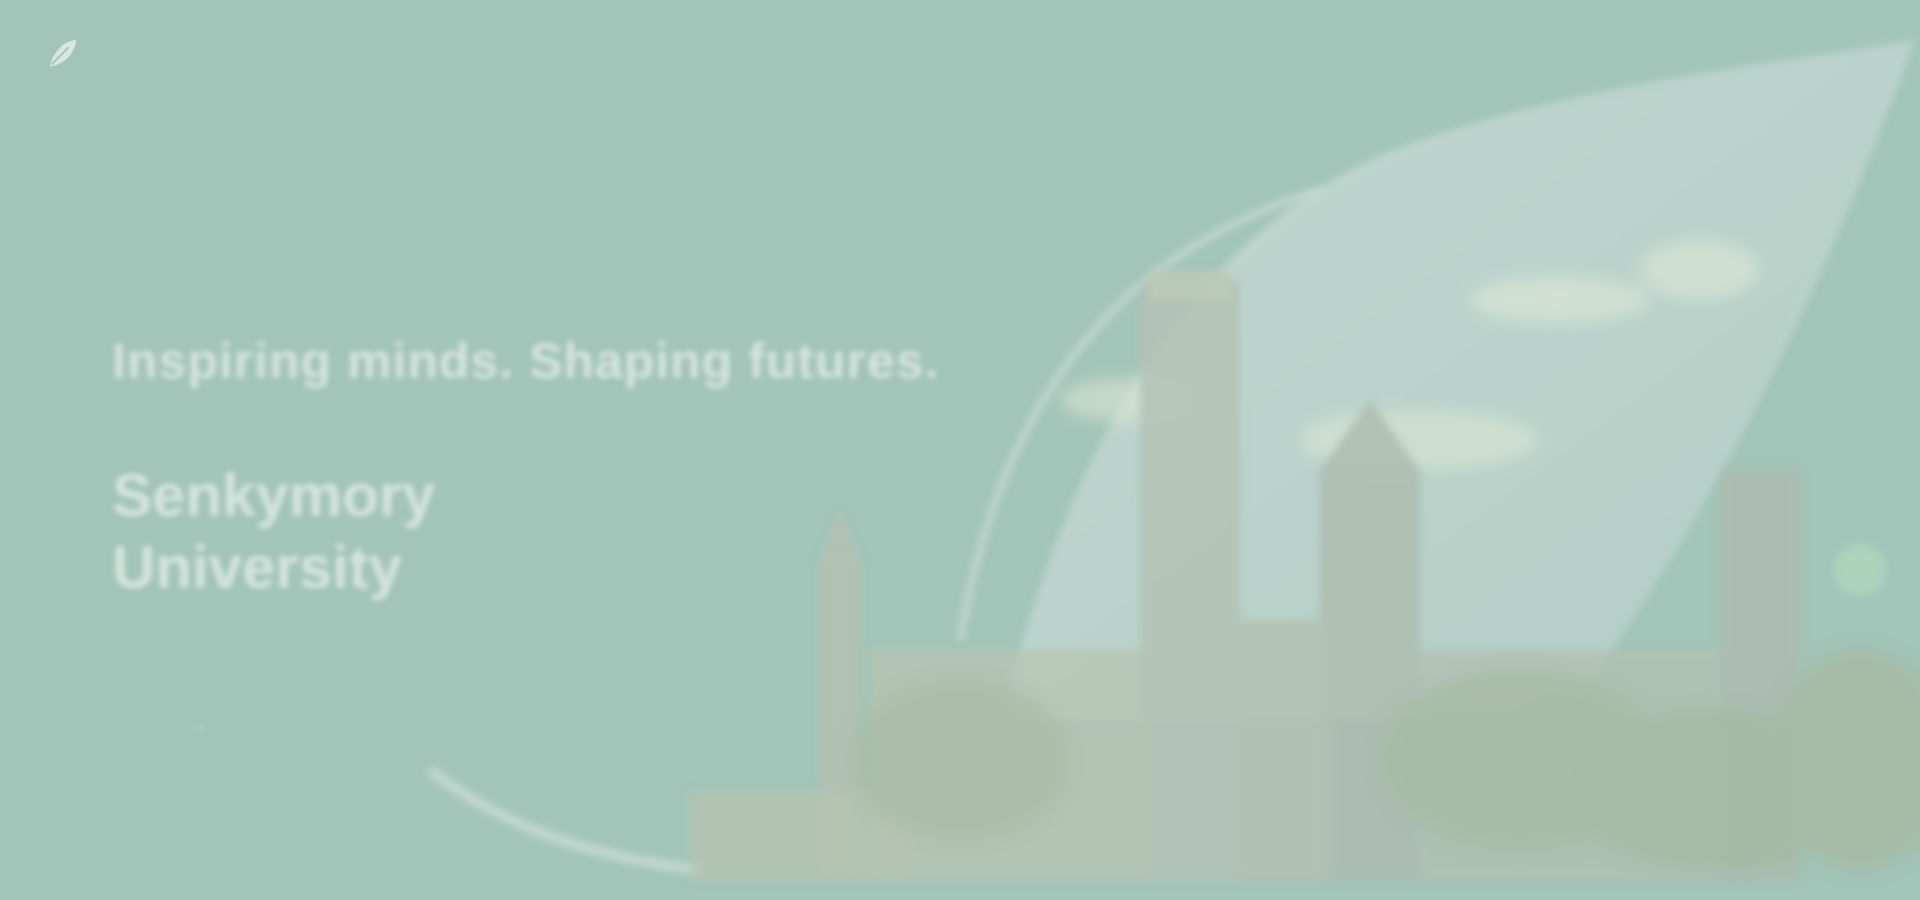 The height and width of the screenshot is (900, 1920). What do you see at coordinates (274, 532) in the screenshot?
I see `hero-title: Senkymory University` at bounding box center [274, 532].